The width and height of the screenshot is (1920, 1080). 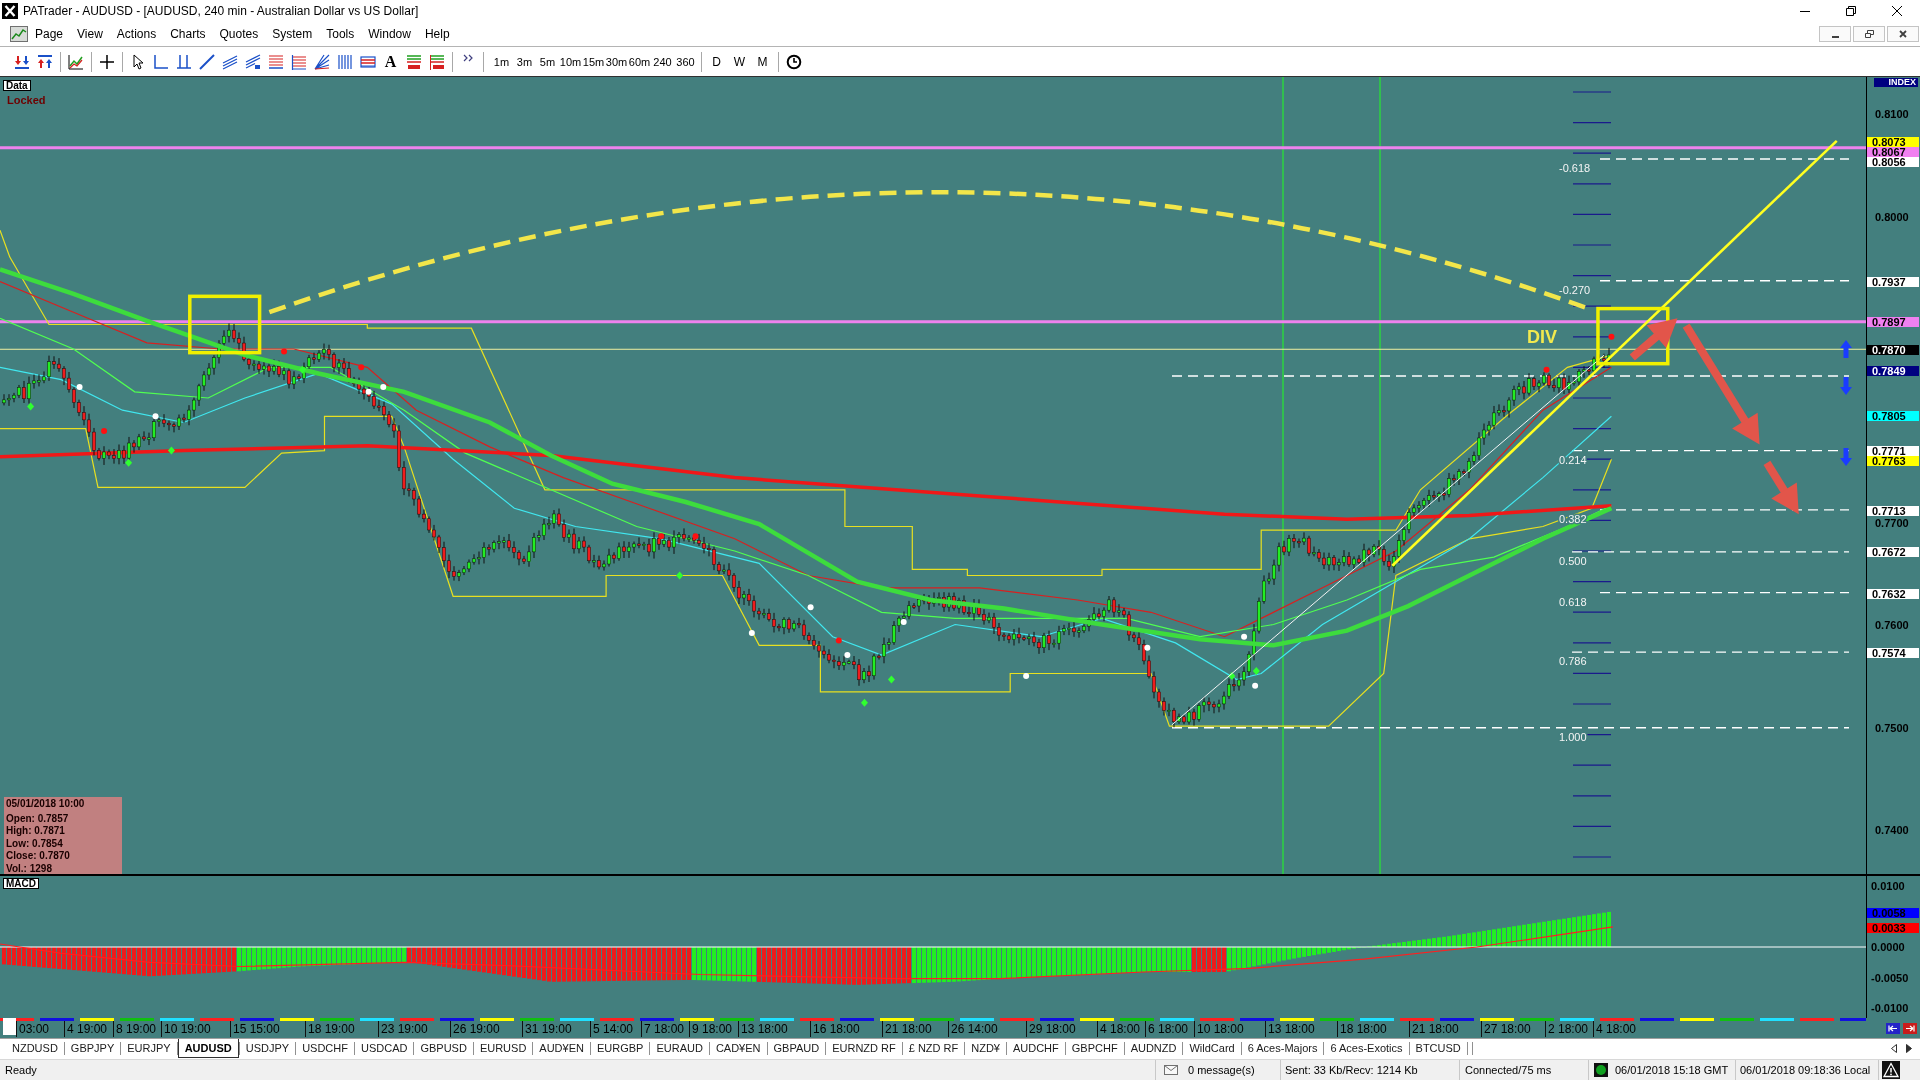 I want to click on vertical-lines-icon, so click(x=344, y=61).